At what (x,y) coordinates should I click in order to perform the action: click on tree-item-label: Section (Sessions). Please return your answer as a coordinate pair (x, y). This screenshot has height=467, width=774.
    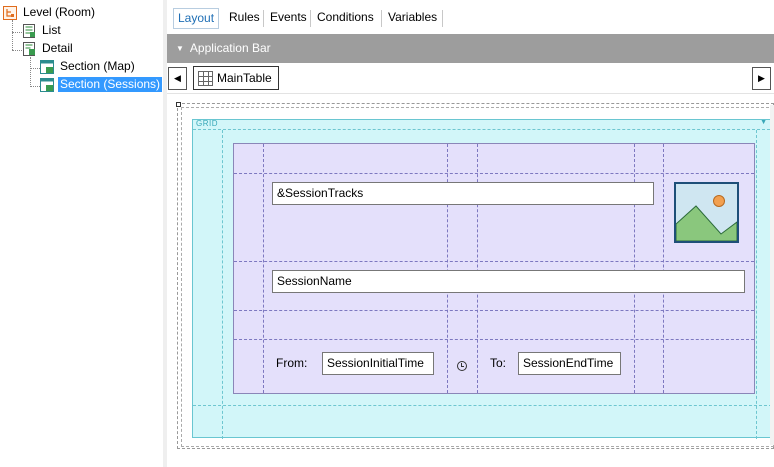
    Looking at the image, I should click on (110, 84).